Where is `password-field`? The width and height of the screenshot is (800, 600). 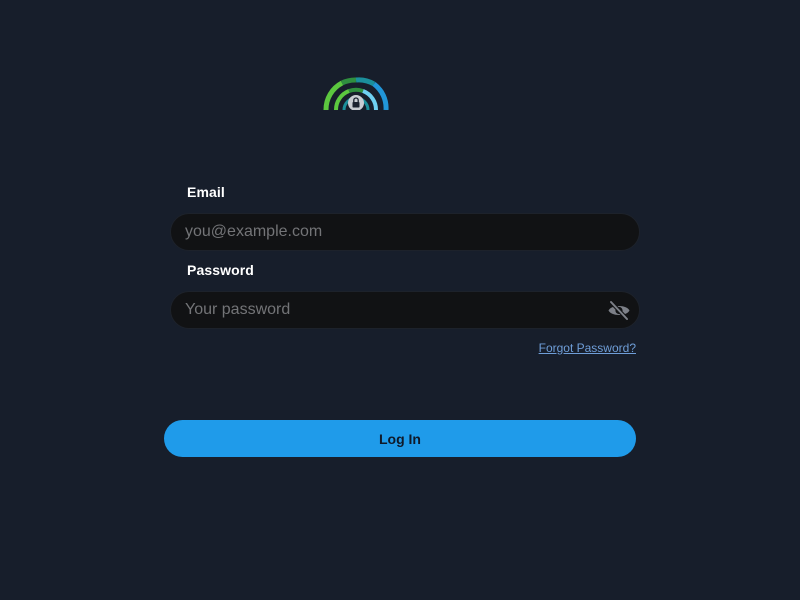 password-field is located at coordinates (405, 310).